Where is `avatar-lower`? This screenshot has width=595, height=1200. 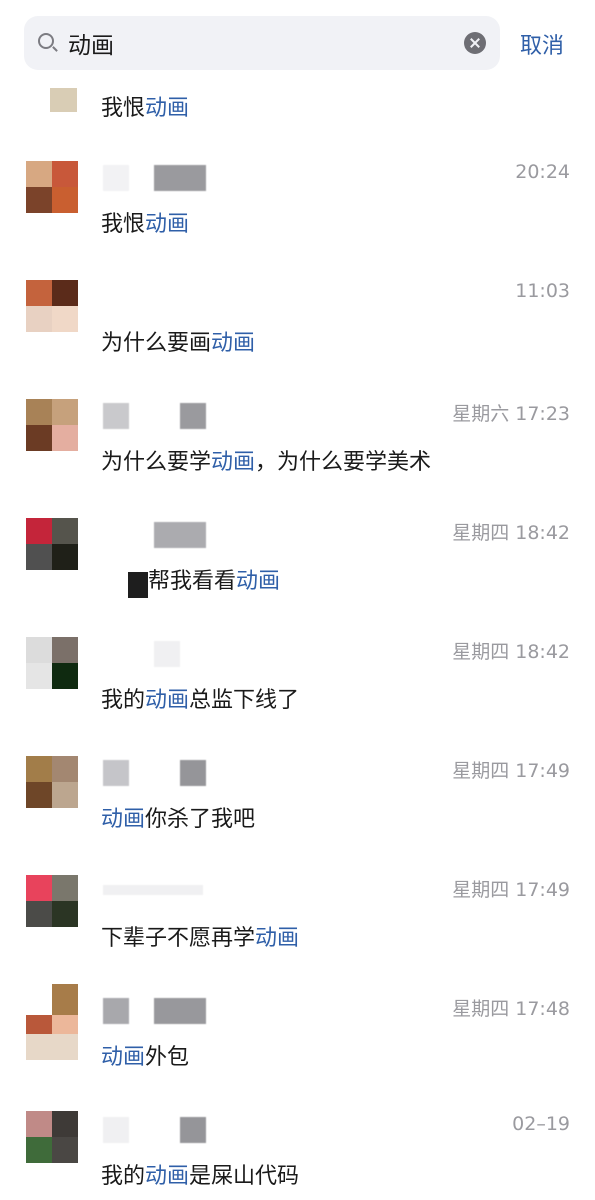
avatar-lower is located at coordinates (52, 1047).